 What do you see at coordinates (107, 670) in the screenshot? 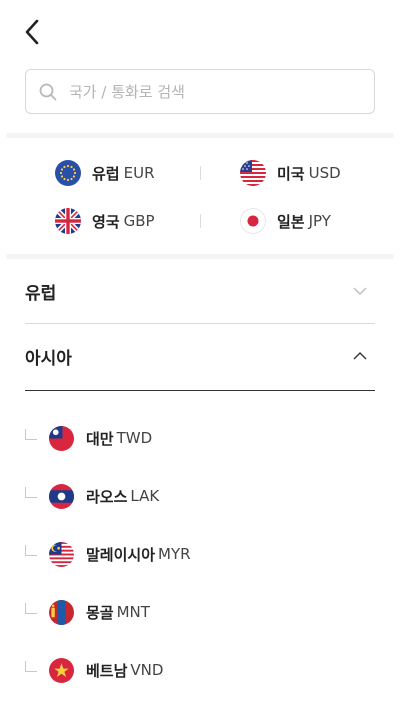
I see `country-name: 베트남` at bounding box center [107, 670].